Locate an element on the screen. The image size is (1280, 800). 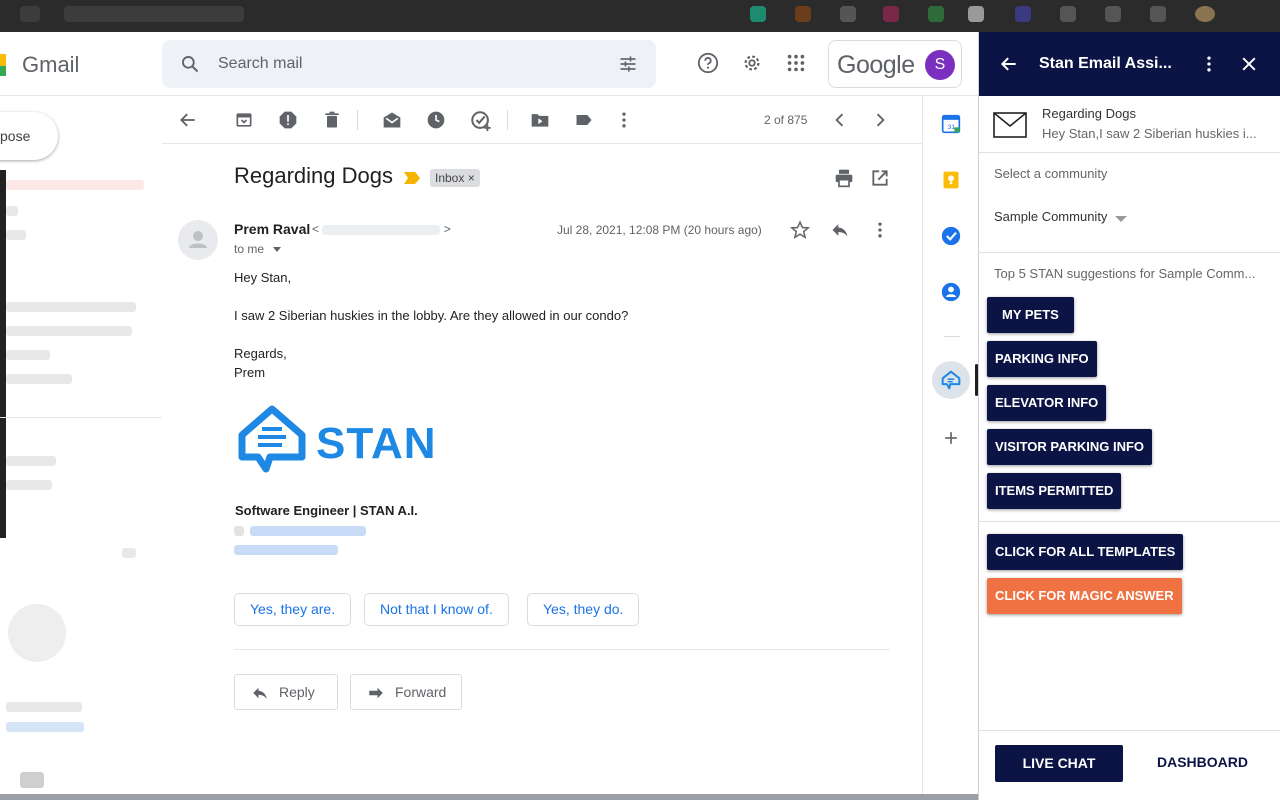
importance-marker-icon is located at coordinates (412, 178).